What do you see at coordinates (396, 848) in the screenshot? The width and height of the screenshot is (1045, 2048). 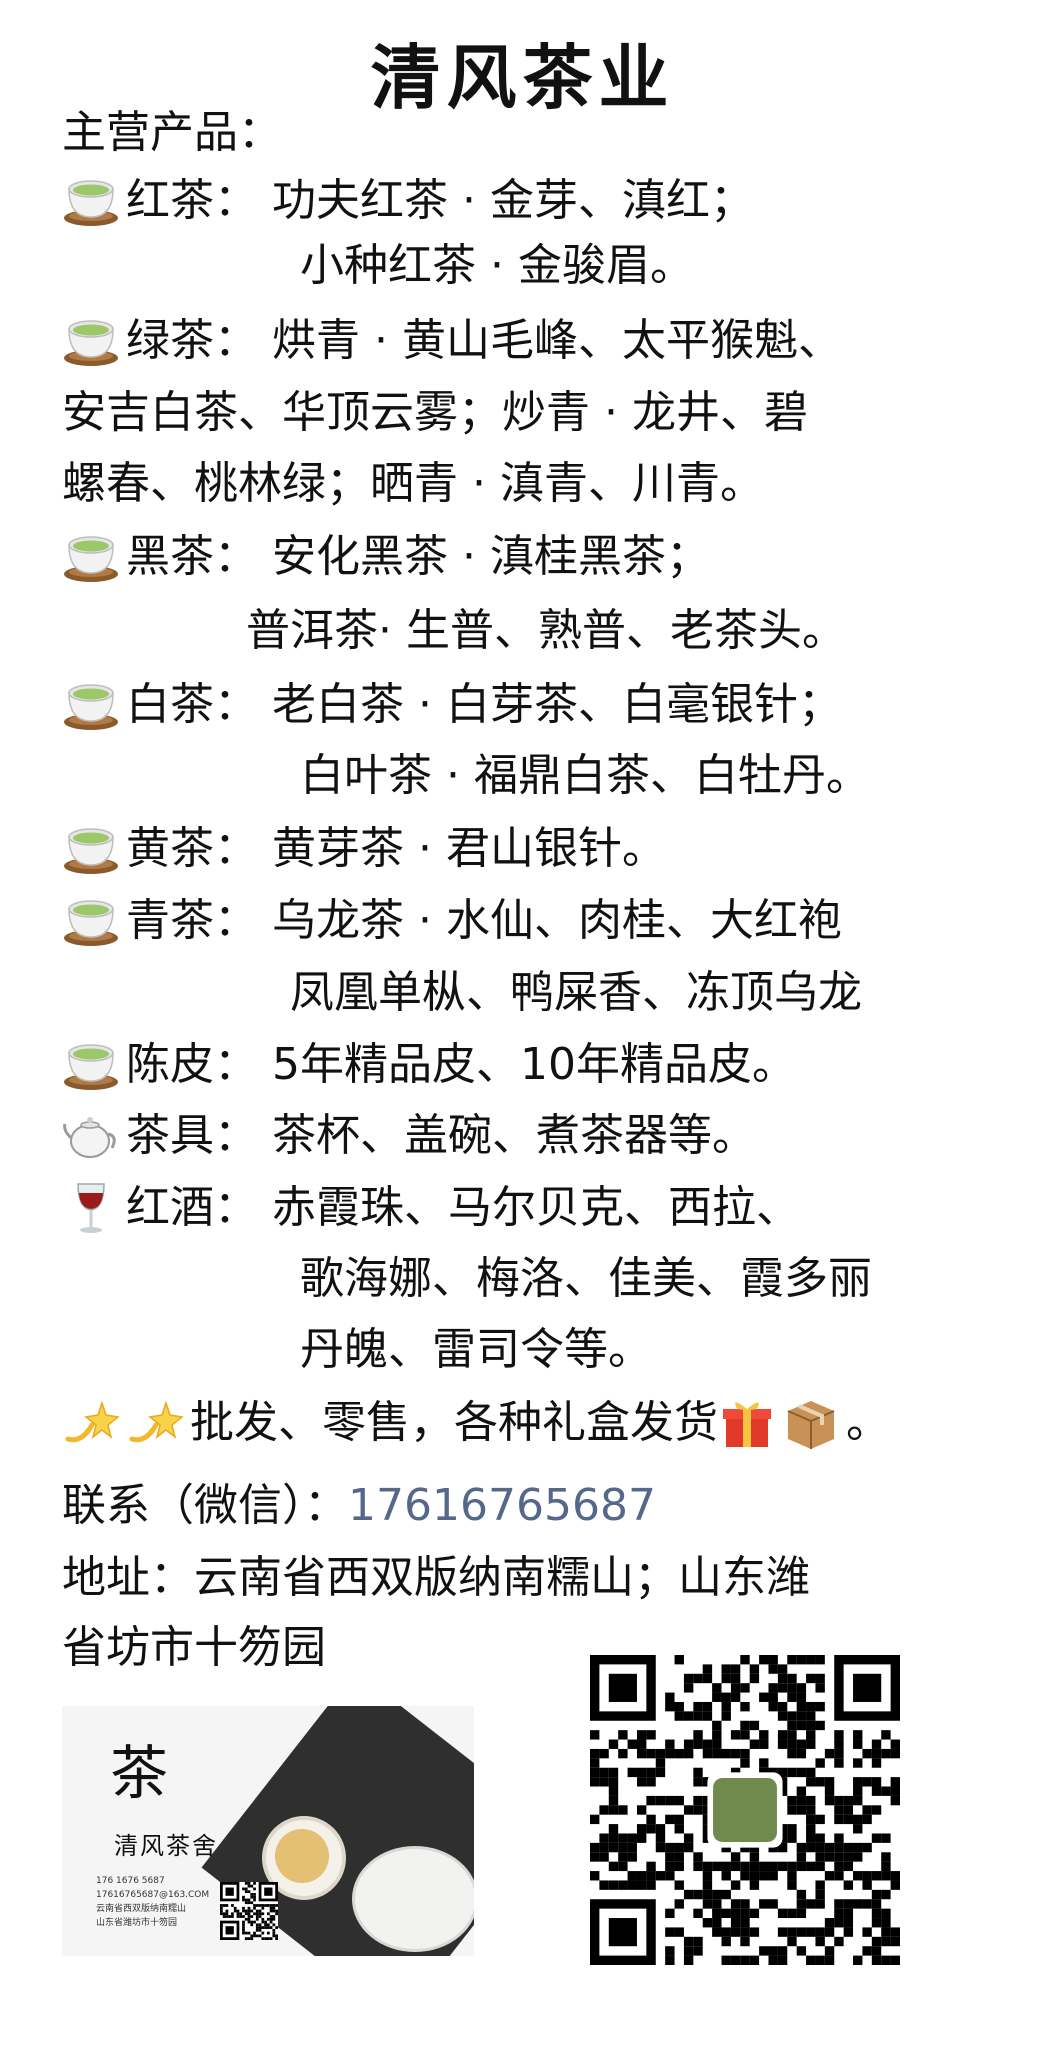 I see `yellow-tea-text-1: 黄茶： 黄芽茶 · 君山银针。` at bounding box center [396, 848].